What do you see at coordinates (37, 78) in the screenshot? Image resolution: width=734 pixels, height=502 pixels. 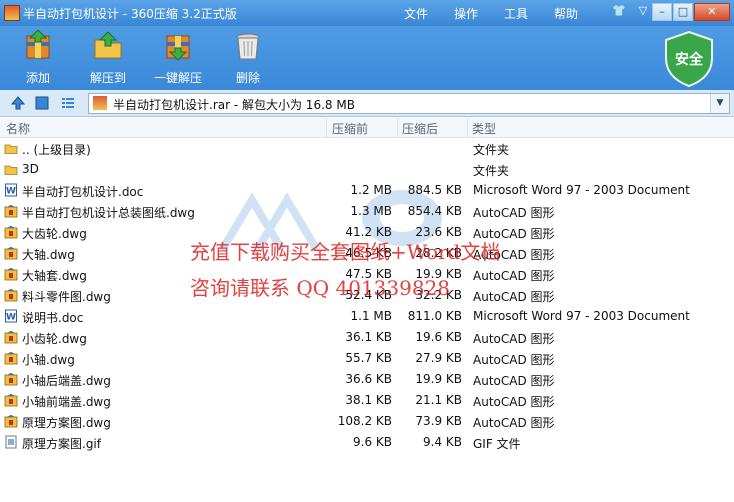 I see `add-label: 添加` at bounding box center [37, 78].